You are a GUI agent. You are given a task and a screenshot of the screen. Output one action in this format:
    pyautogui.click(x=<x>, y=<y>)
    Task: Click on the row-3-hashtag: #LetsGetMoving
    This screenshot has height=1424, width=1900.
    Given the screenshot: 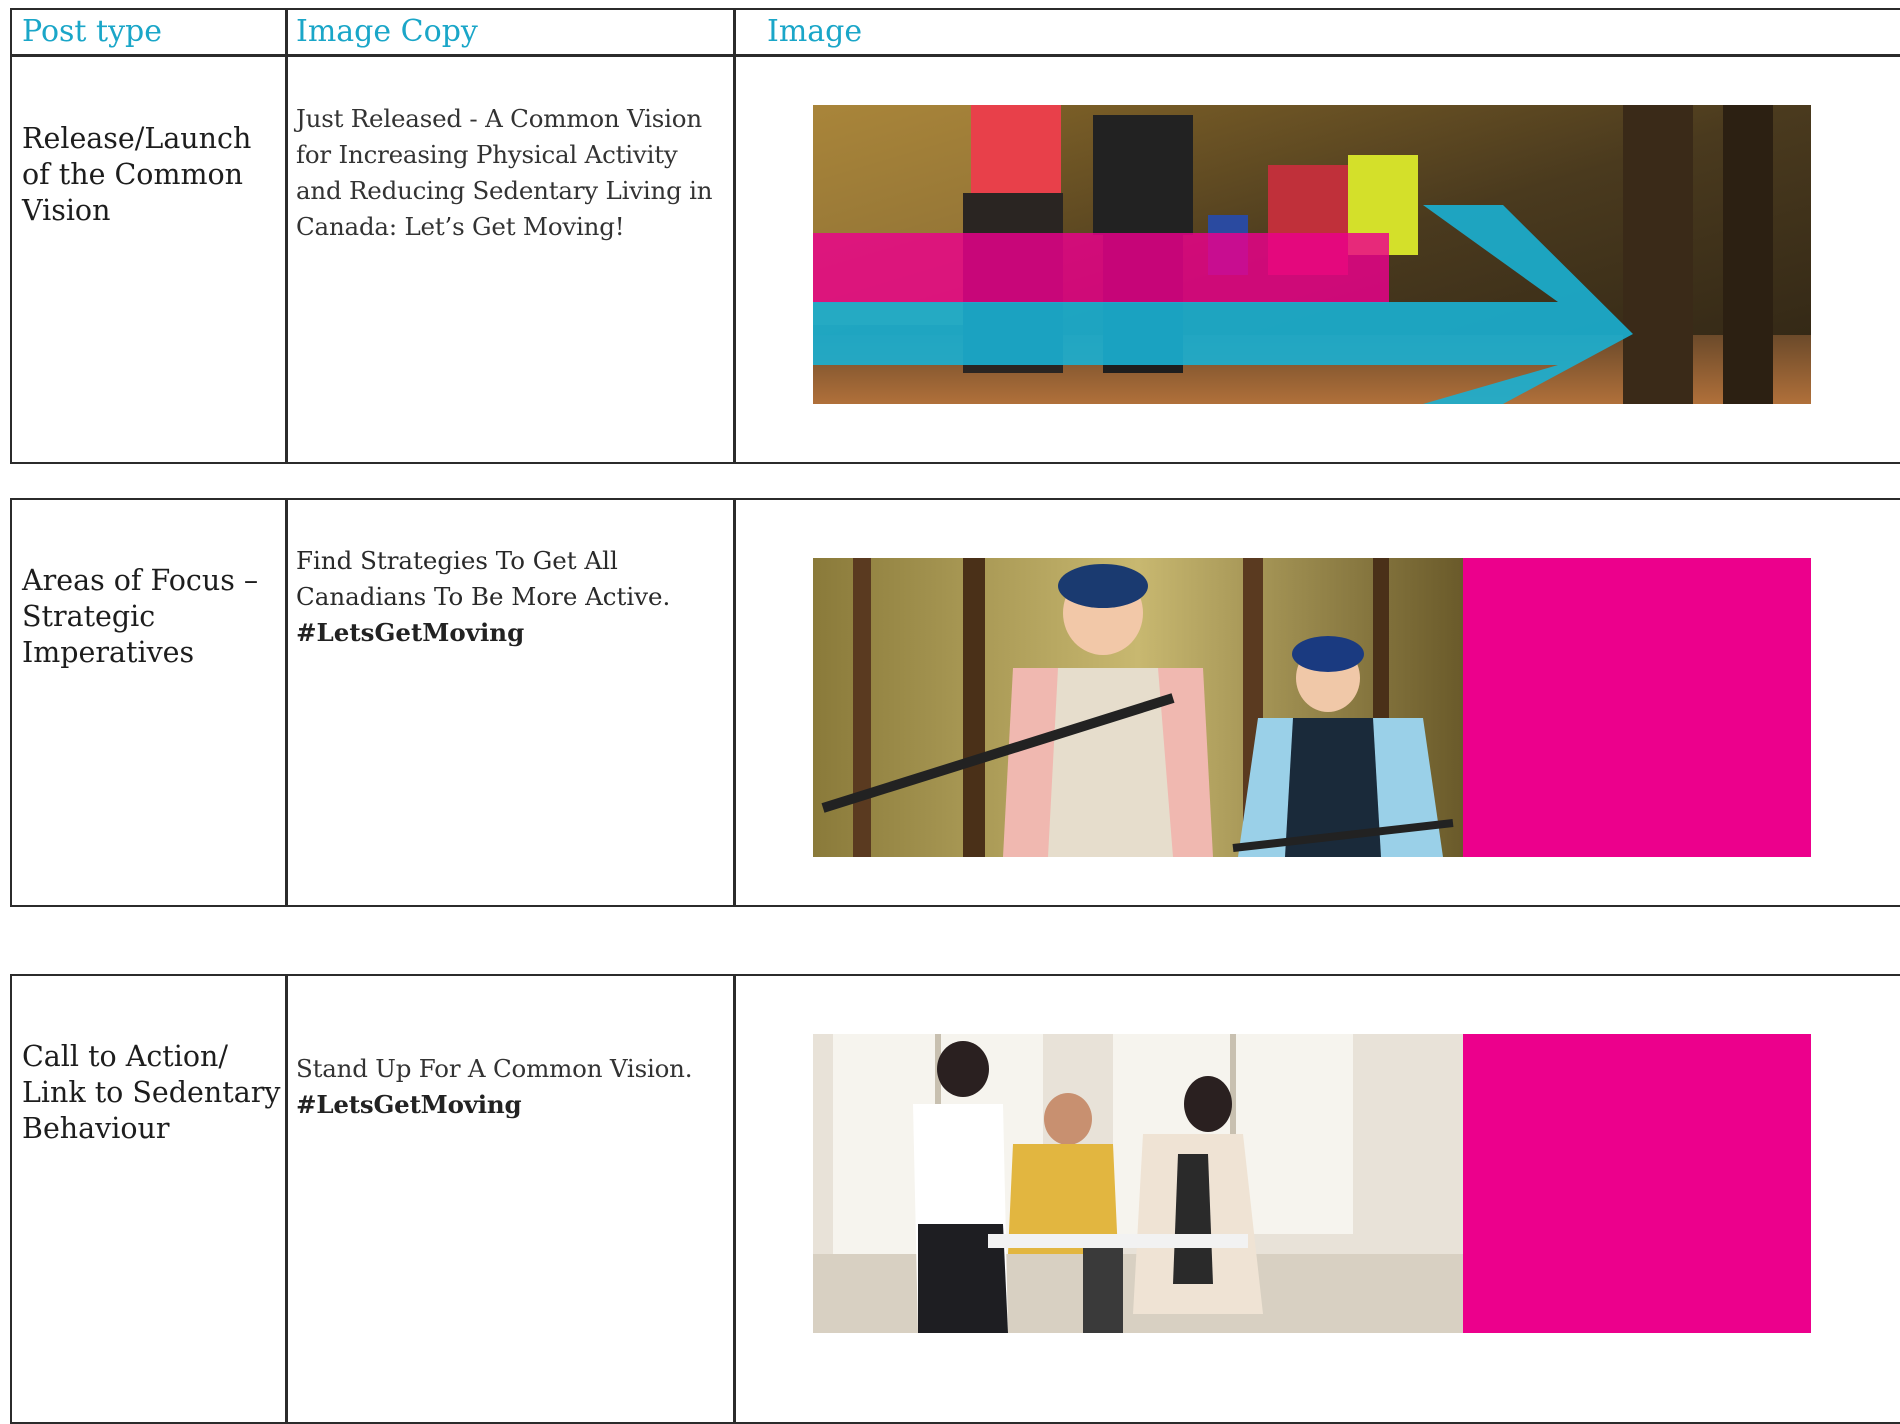 What is the action you would take?
    pyautogui.click(x=409, y=1104)
    